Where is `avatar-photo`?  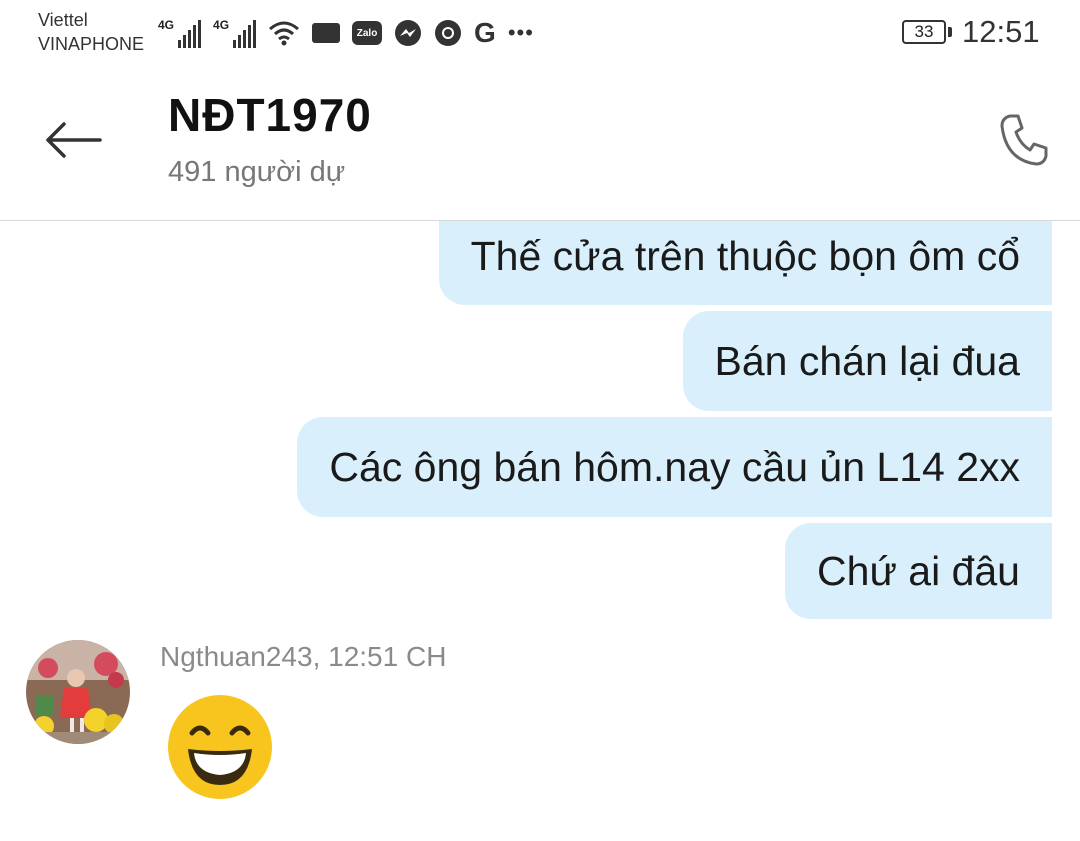 avatar-photo is located at coordinates (78, 692).